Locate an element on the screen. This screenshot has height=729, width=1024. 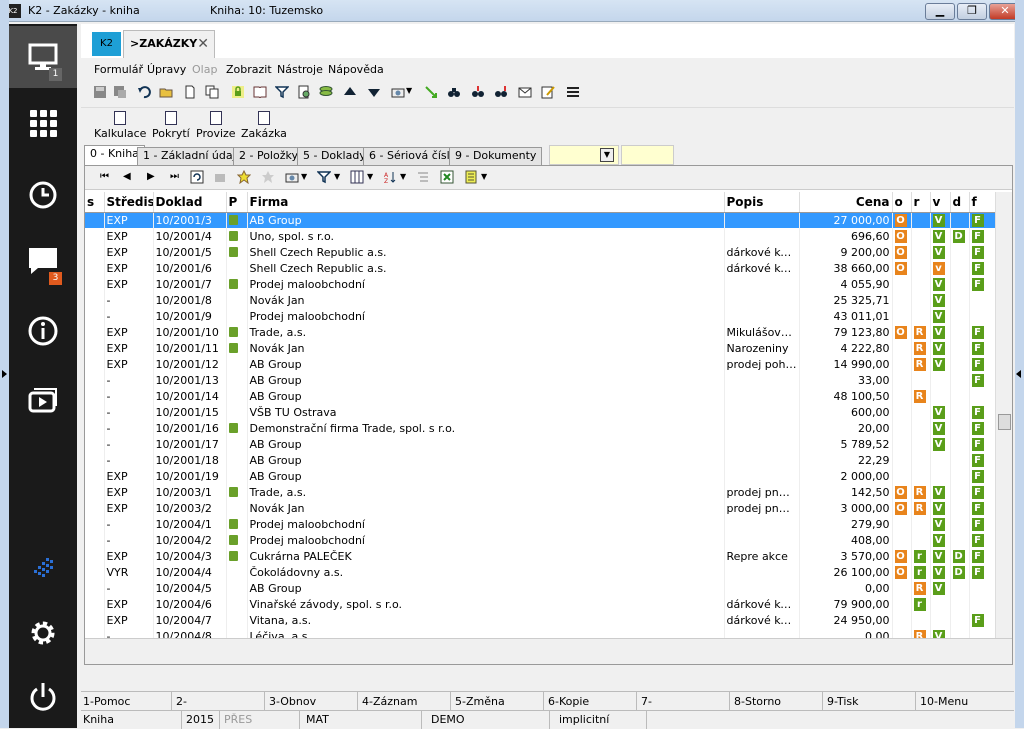
vertical-scrollbar is located at coordinates (1003, 415).